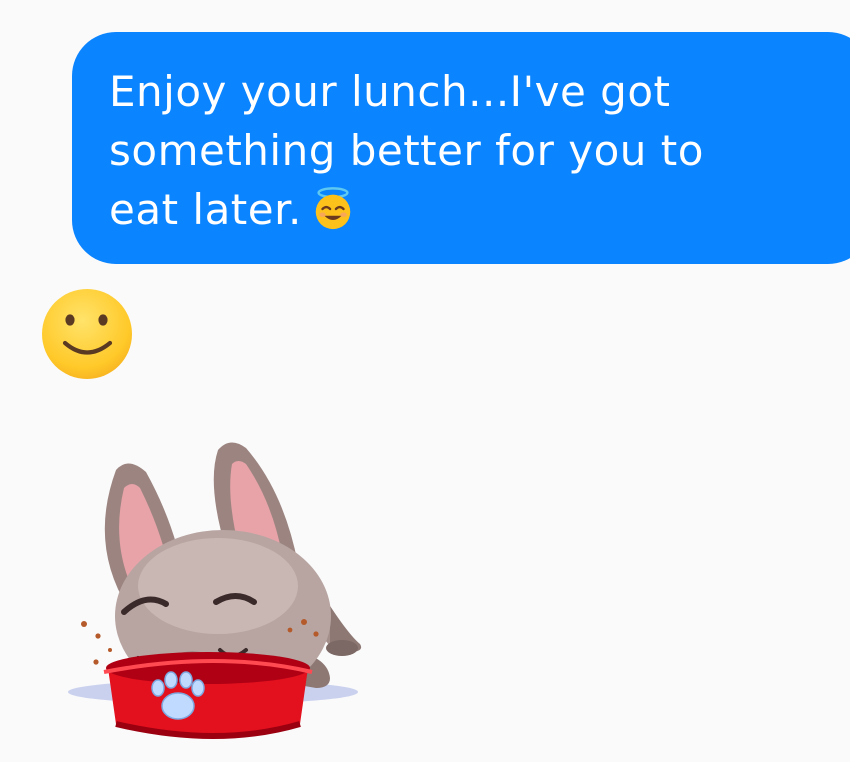 This screenshot has width=850, height=762. Describe the element at coordinates (215, 590) in the screenshot. I see `puppy-eating-from-bowl-sticker` at that location.